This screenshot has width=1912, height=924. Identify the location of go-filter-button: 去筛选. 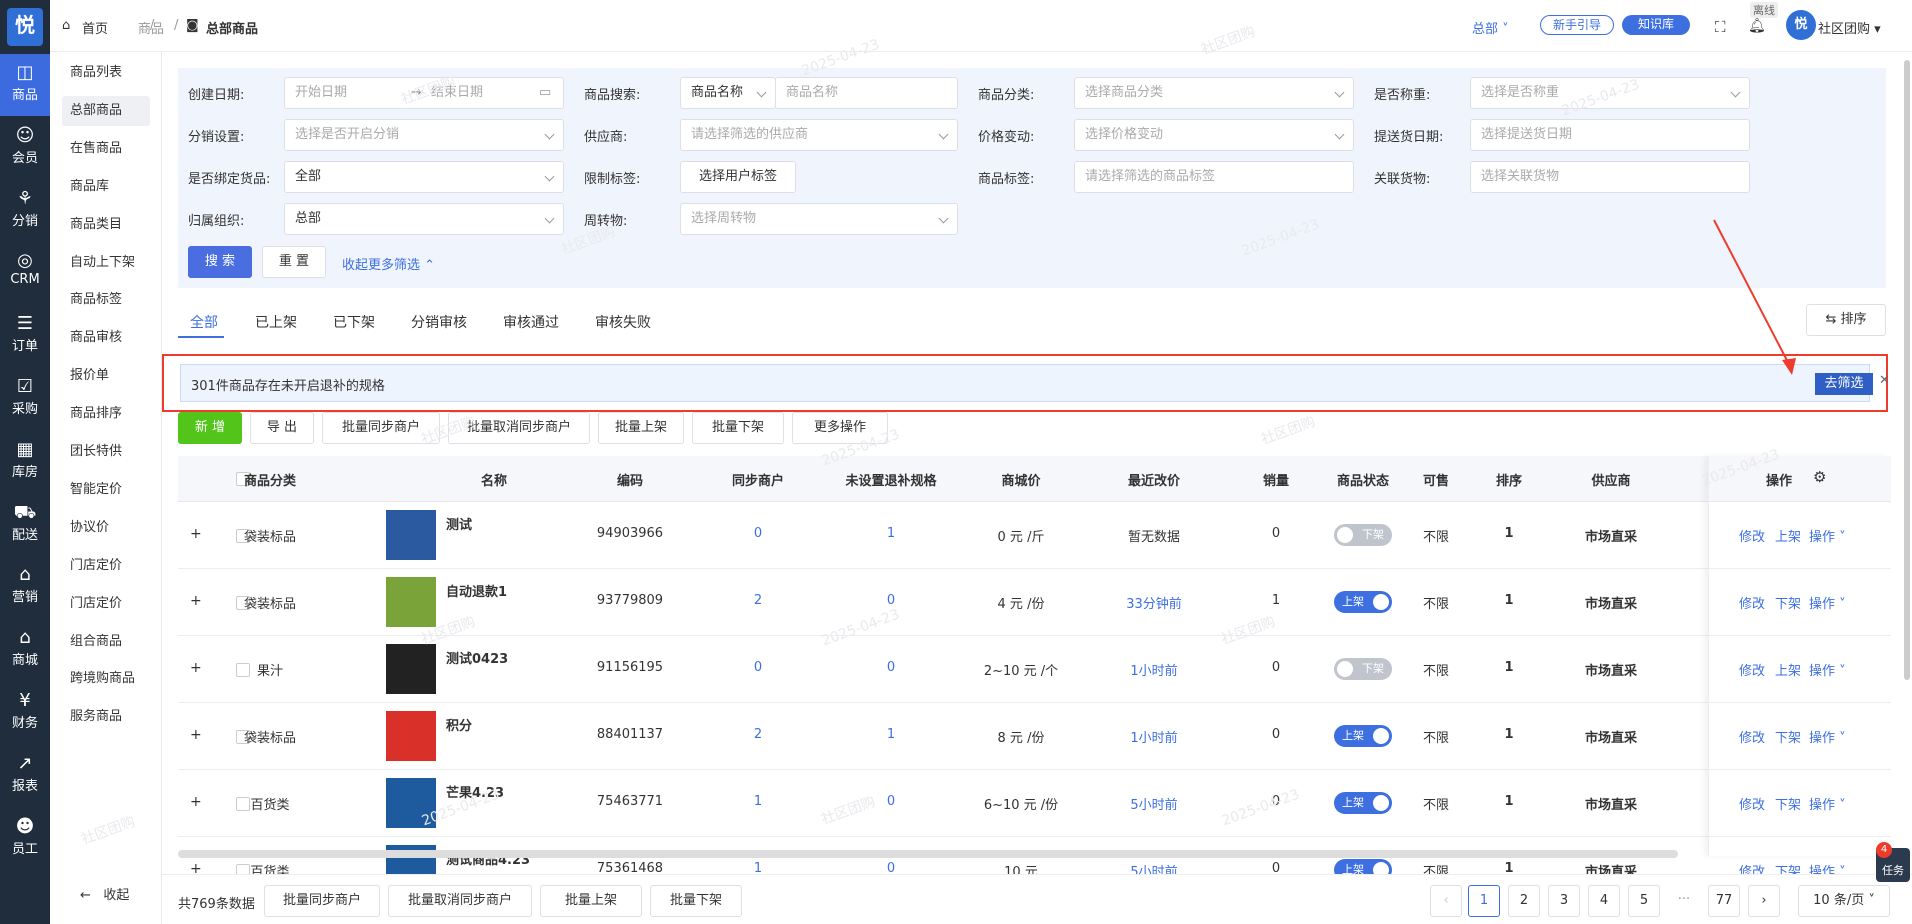
(1844, 384).